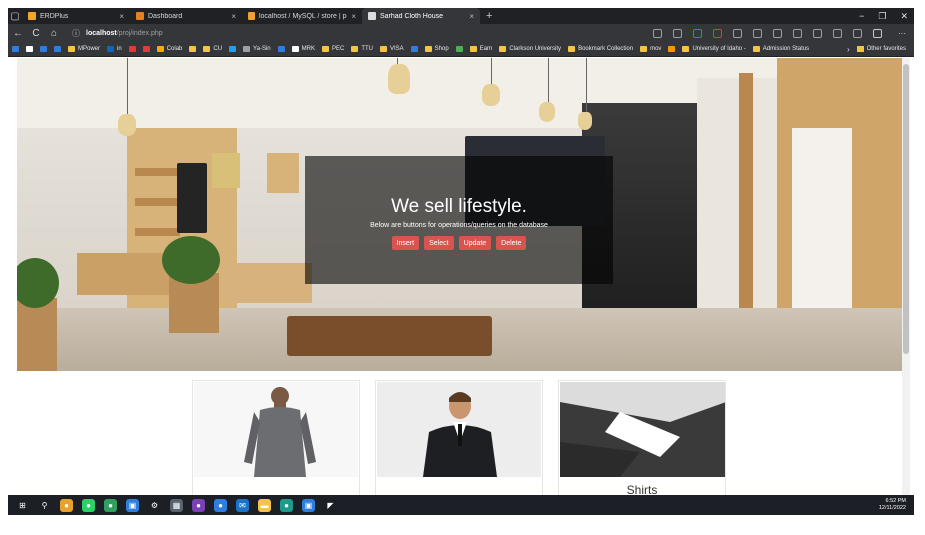 Image resolution: width=925 pixels, height=535 pixels. What do you see at coordinates (486, 49) in the screenshot?
I see `bookmark-label: Earn` at bounding box center [486, 49].